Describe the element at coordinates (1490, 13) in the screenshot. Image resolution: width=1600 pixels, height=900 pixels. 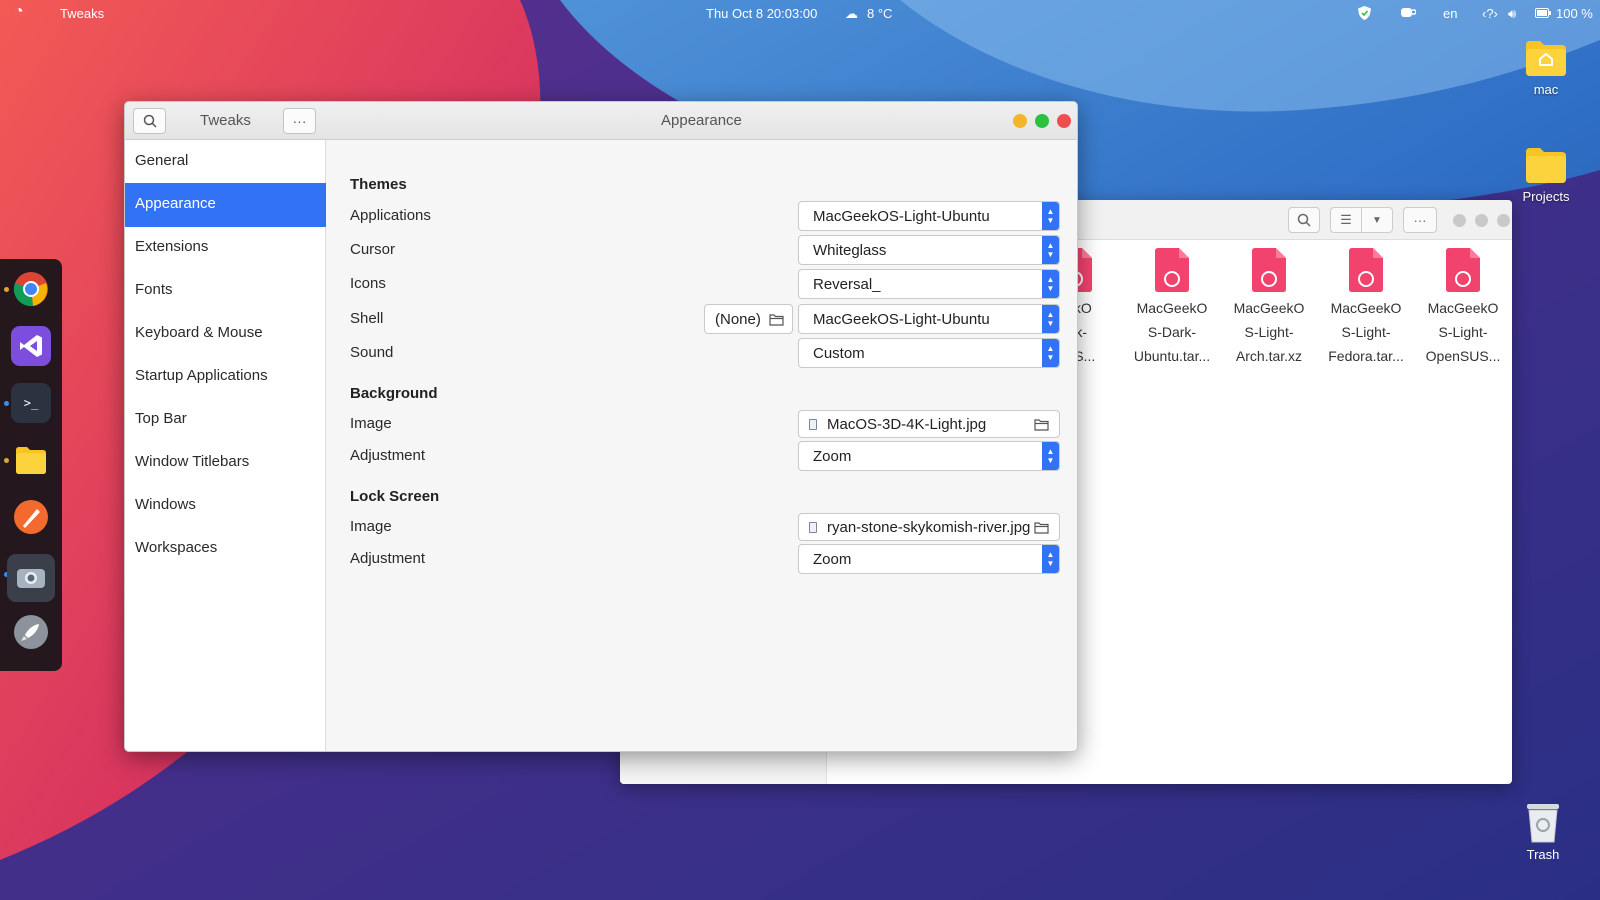
I see `network-icon: ‹?›` at that location.